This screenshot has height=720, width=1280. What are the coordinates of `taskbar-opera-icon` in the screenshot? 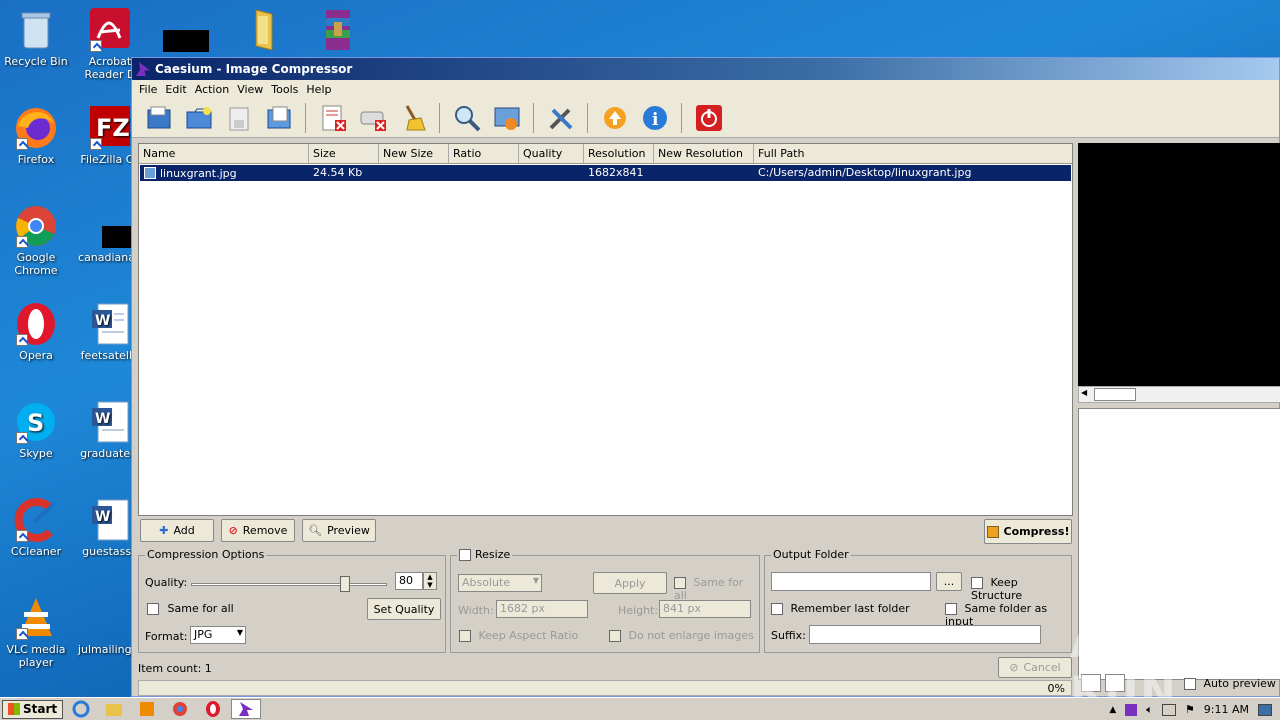 It's located at (213, 709).